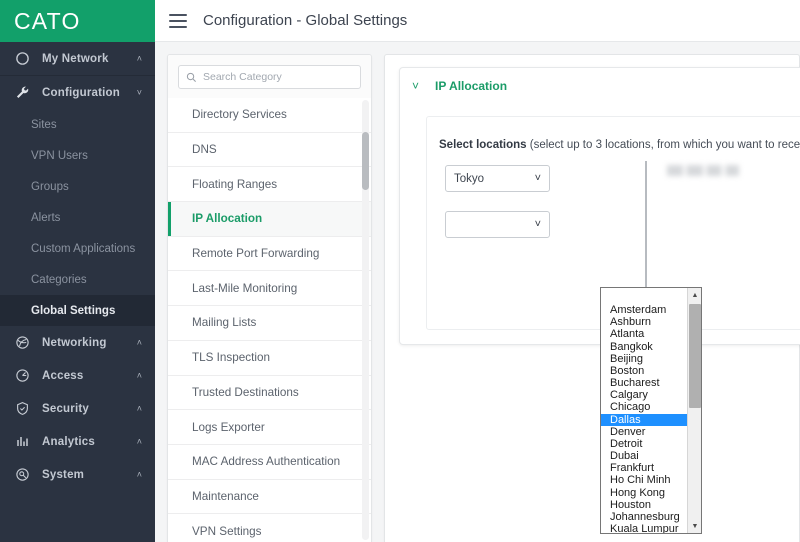 This screenshot has width=800, height=542. What do you see at coordinates (77, 310) in the screenshot?
I see `sidebar-item-global-settings: Global Settings` at bounding box center [77, 310].